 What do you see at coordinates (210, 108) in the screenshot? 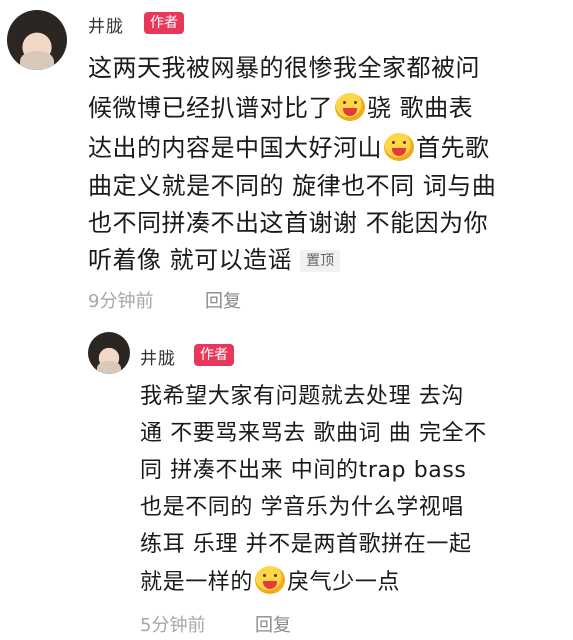
I see `comment-line-text: 候微博已经扒谱对比了` at bounding box center [210, 108].